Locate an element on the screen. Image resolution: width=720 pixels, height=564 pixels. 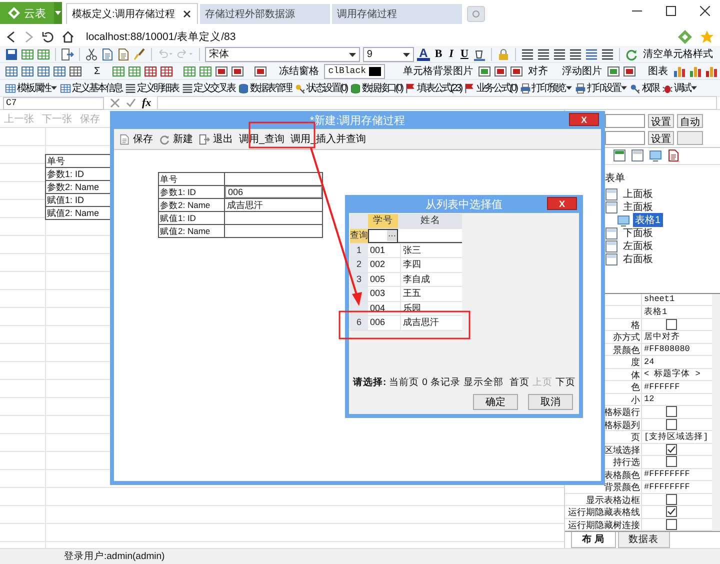
function-button: fx is located at coordinates (147, 103).